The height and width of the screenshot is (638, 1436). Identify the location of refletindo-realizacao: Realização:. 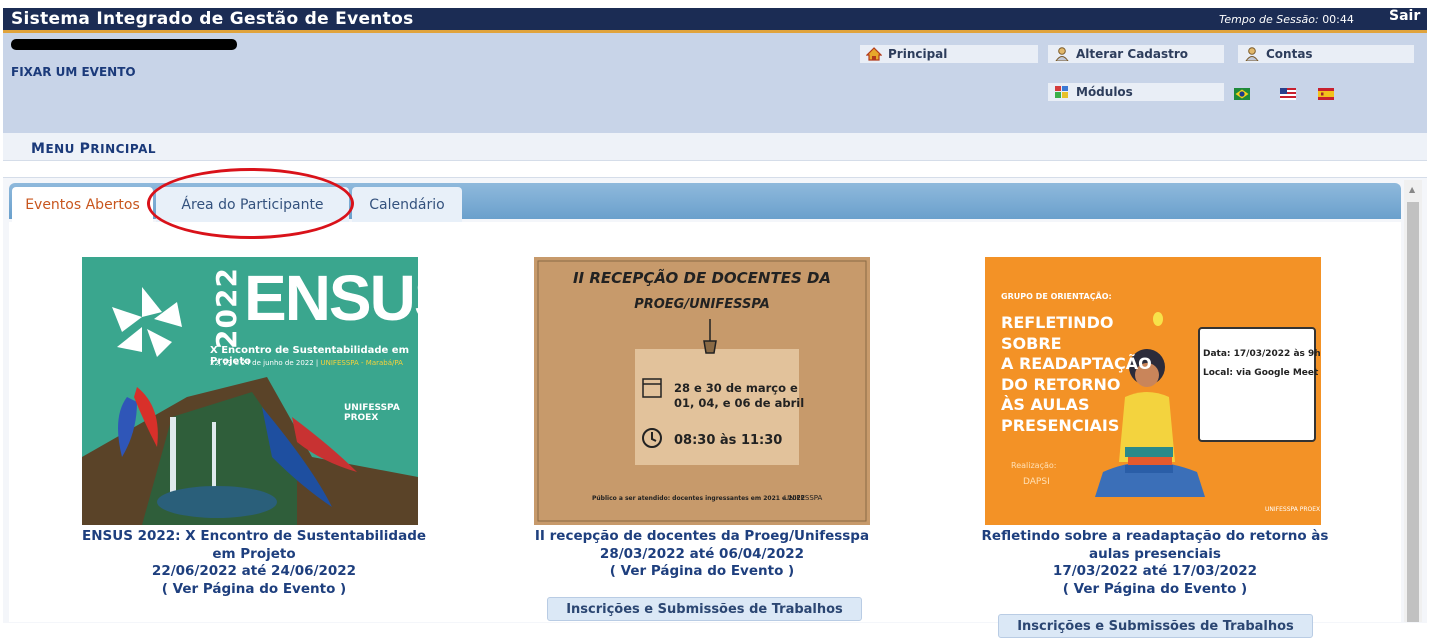
(1034, 465).